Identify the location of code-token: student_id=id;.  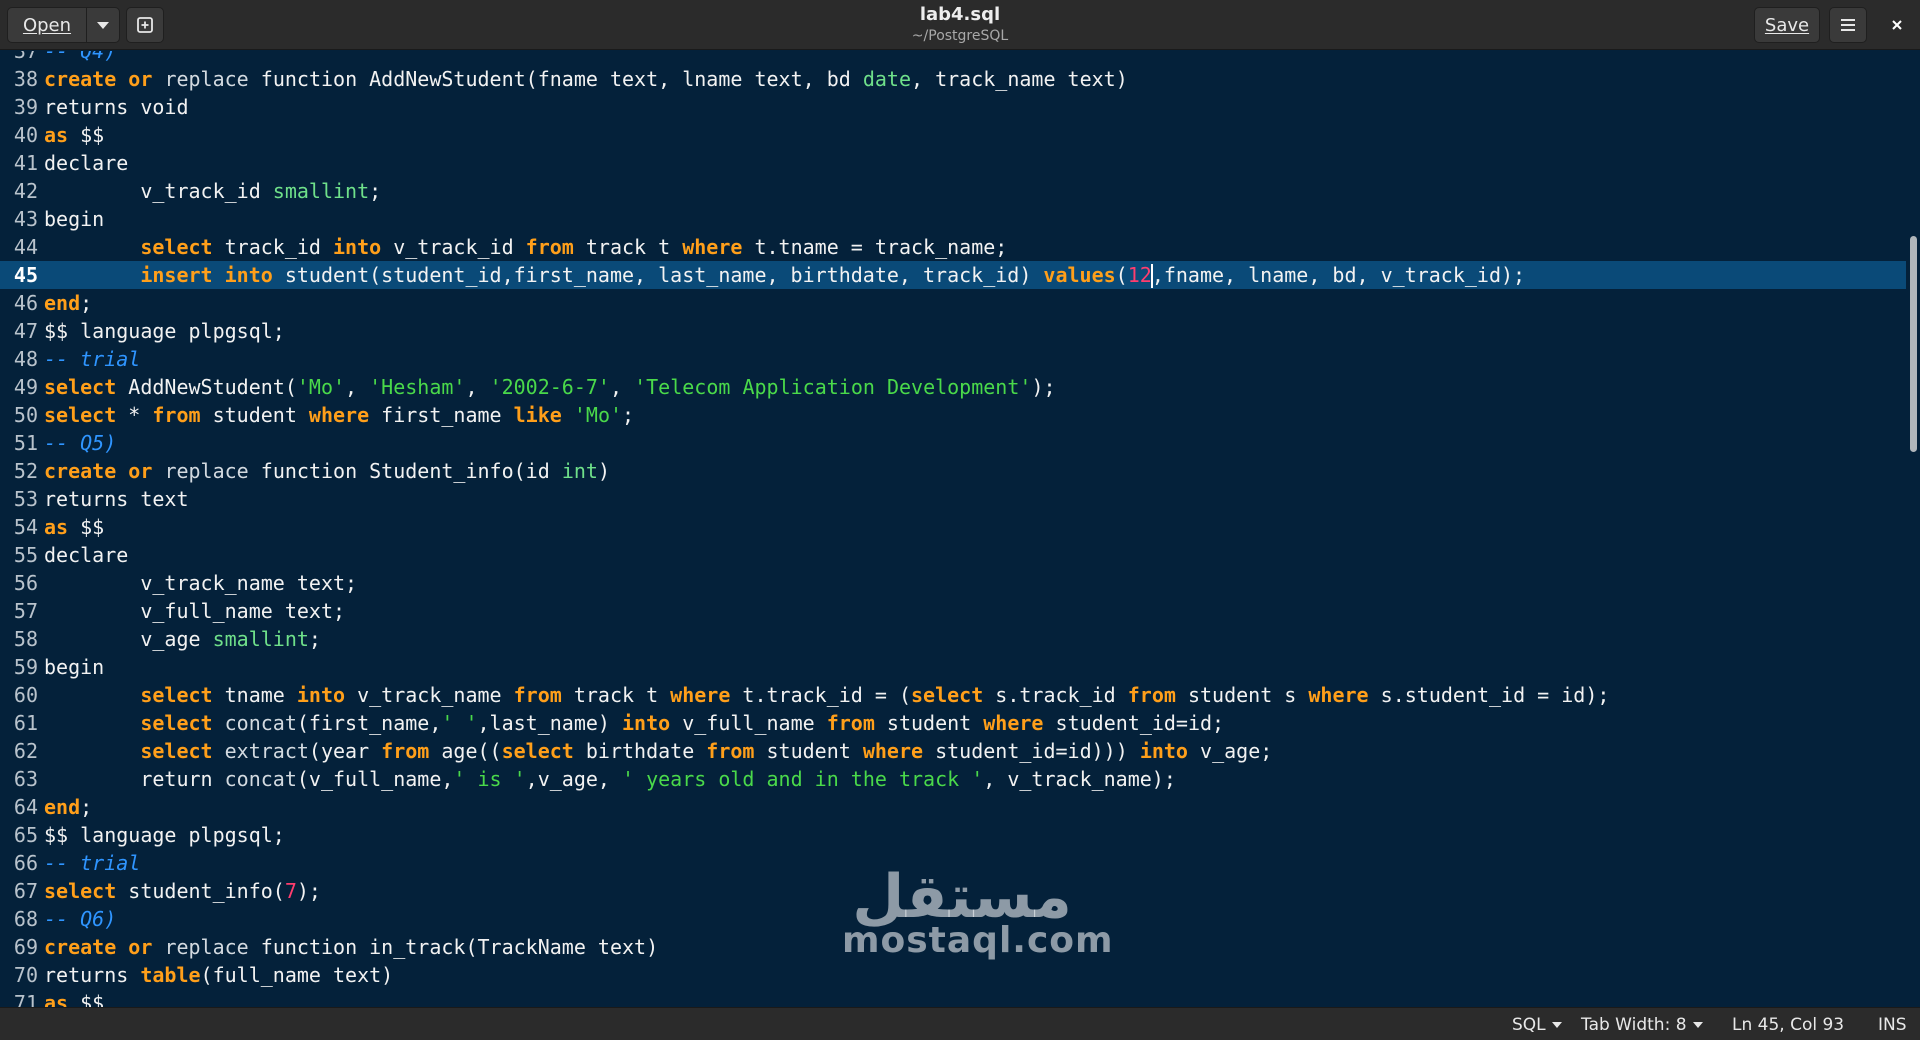
(1134, 722).